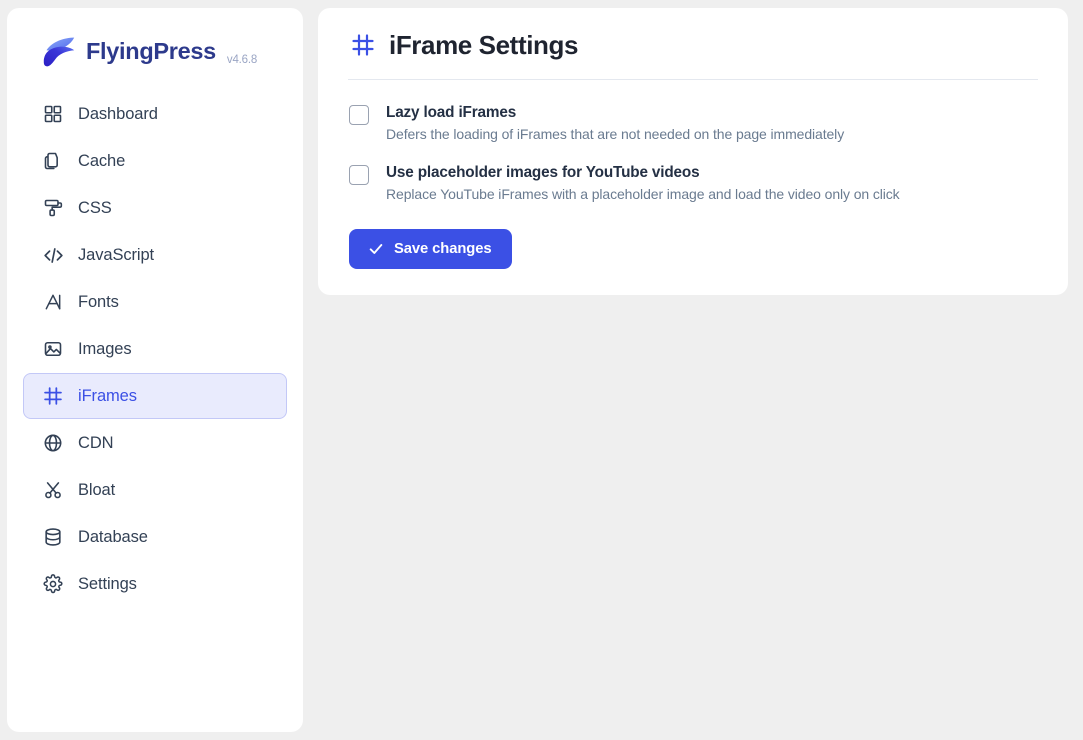 The image size is (1083, 740). What do you see at coordinates (155, 537) in the screenshot?
I see `sidebar-item-database: Database` at bounding box center [155, 537].